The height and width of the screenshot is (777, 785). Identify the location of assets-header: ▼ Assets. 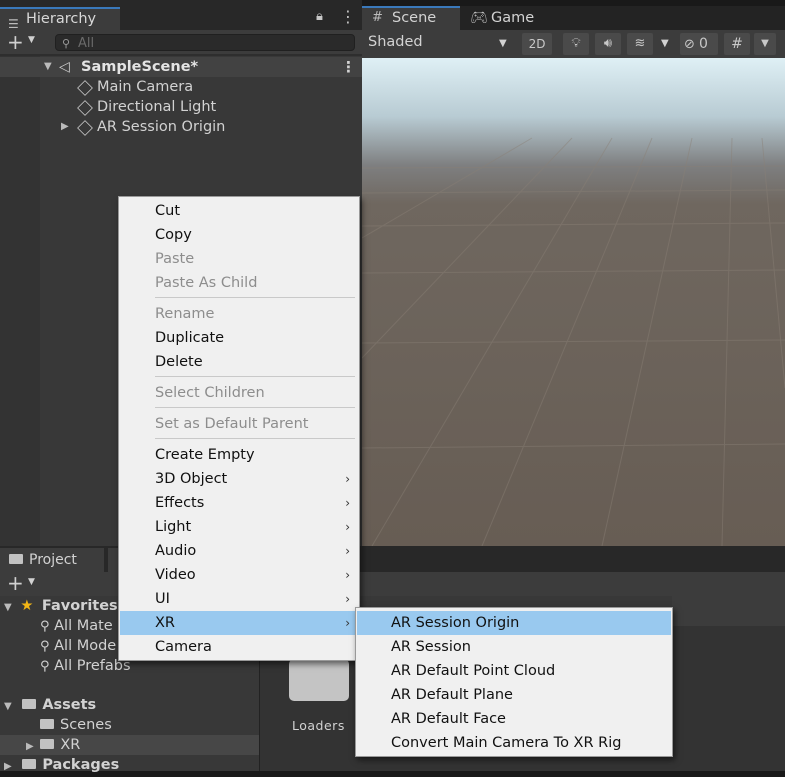
(50, 705).